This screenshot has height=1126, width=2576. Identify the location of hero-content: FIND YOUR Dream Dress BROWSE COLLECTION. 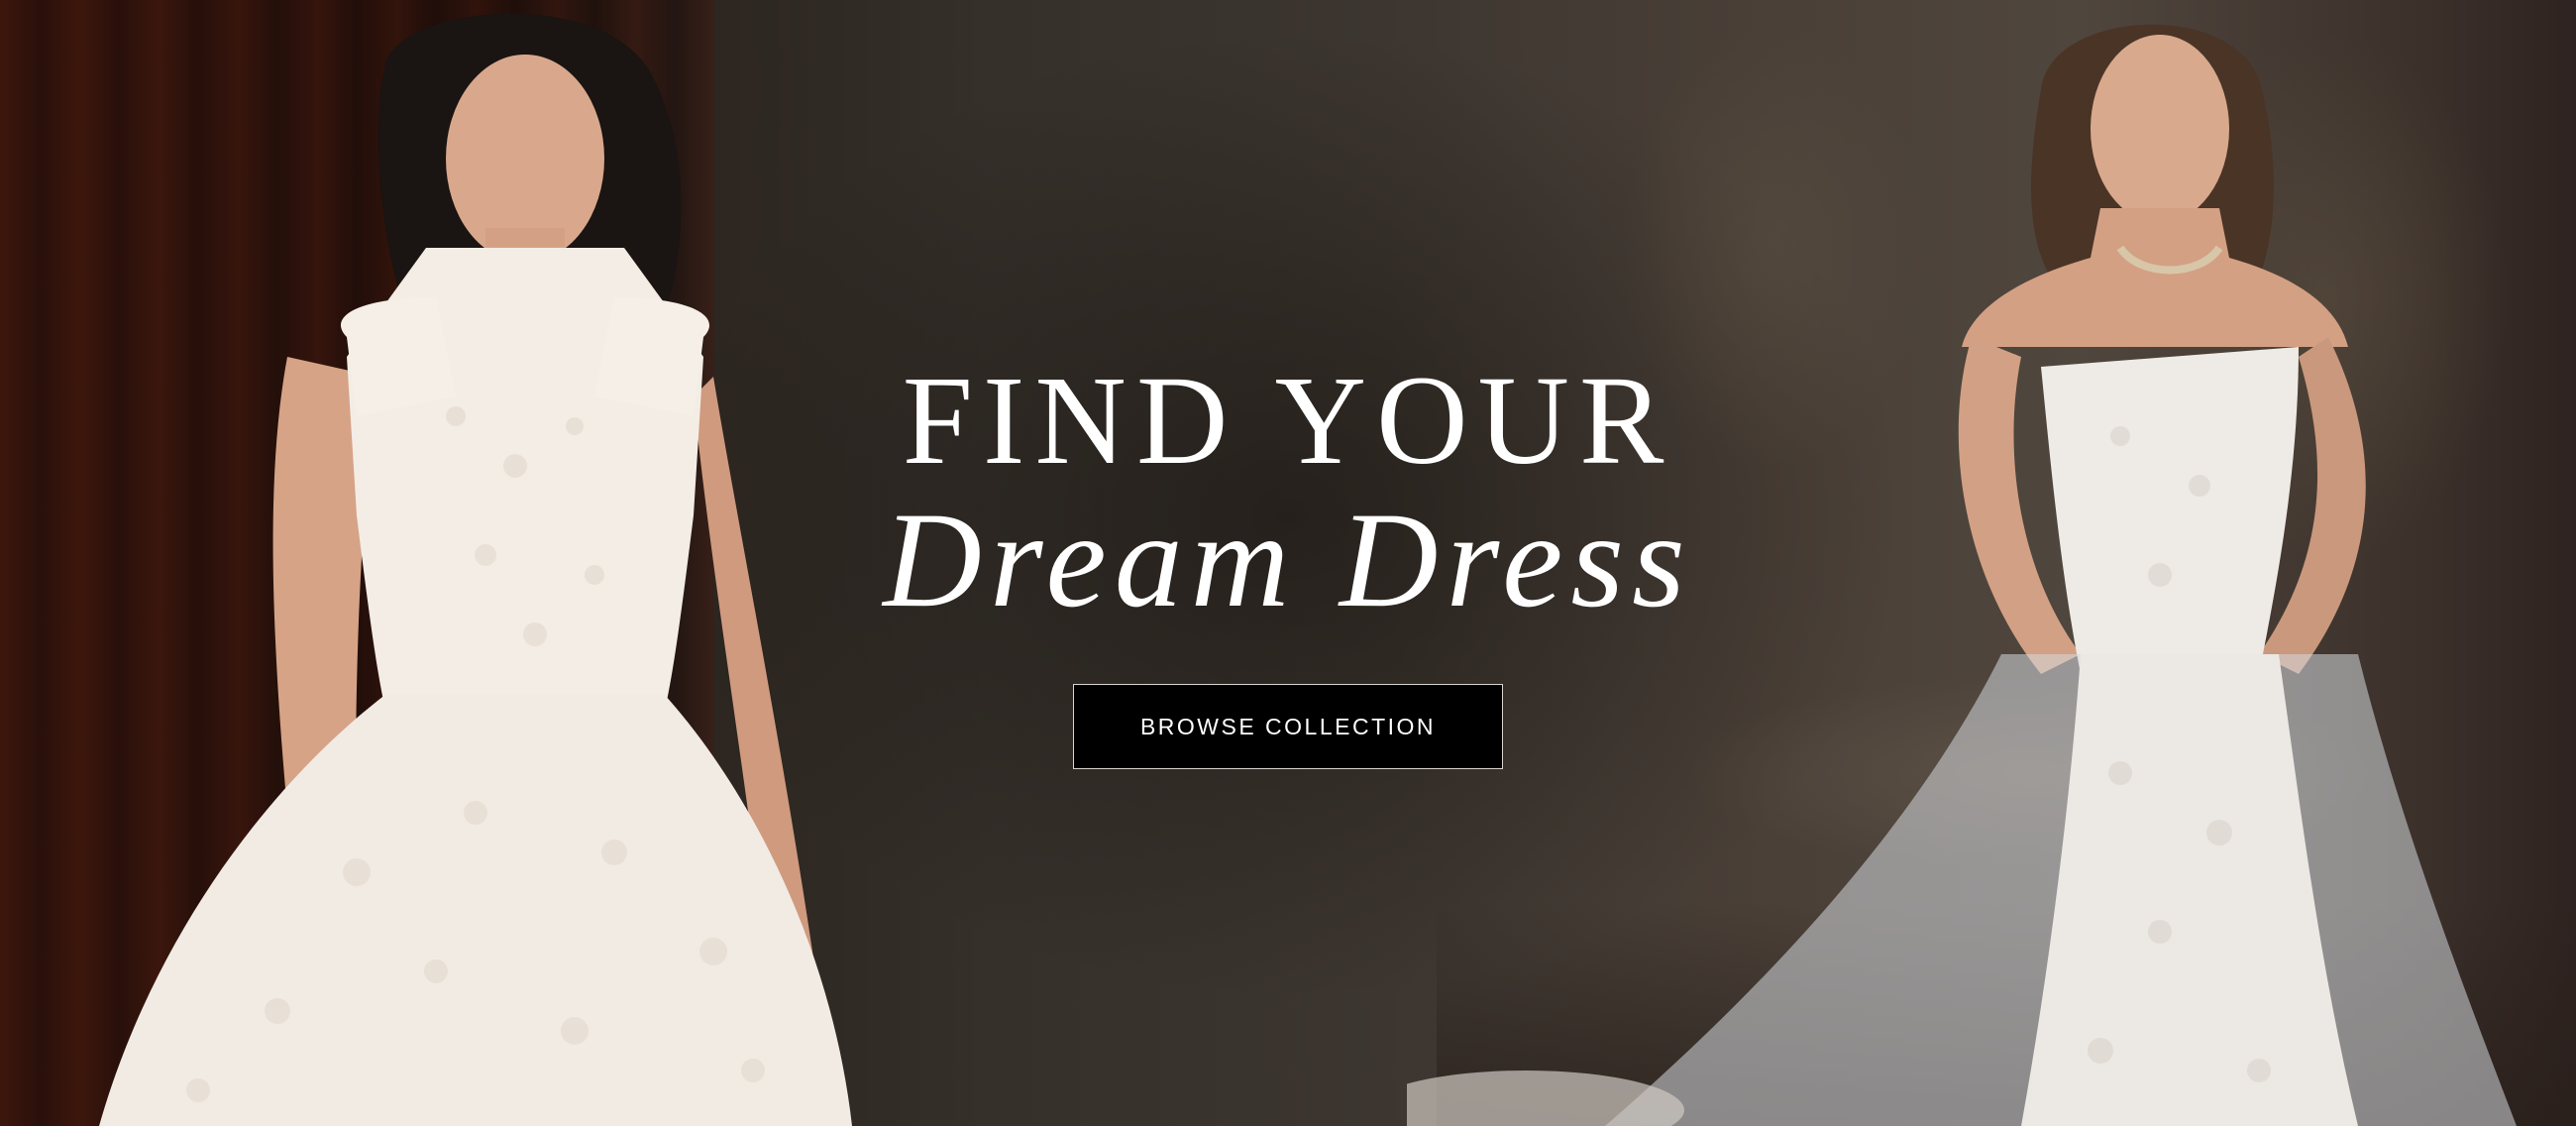
(1288, 563).